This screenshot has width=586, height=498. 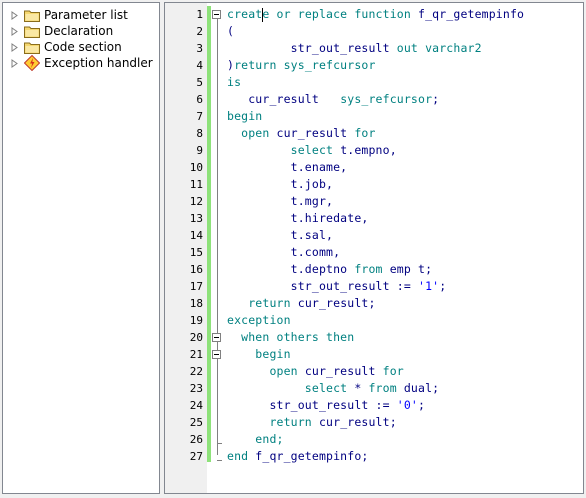 I want to click on code-line: 18 return cur_result;, so click(x=374, y=303).